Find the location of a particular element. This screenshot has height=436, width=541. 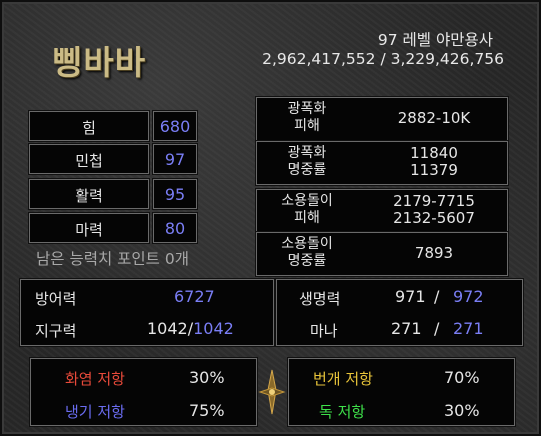

whirlwind-damage-values: 2179-7715 2132-5607 is located at coordinates (434, 210).